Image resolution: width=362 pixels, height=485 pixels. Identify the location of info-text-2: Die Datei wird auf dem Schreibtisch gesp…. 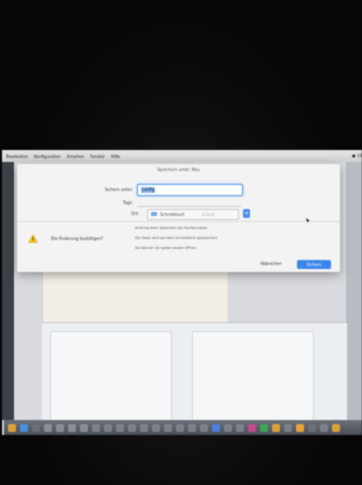
(177, 238).